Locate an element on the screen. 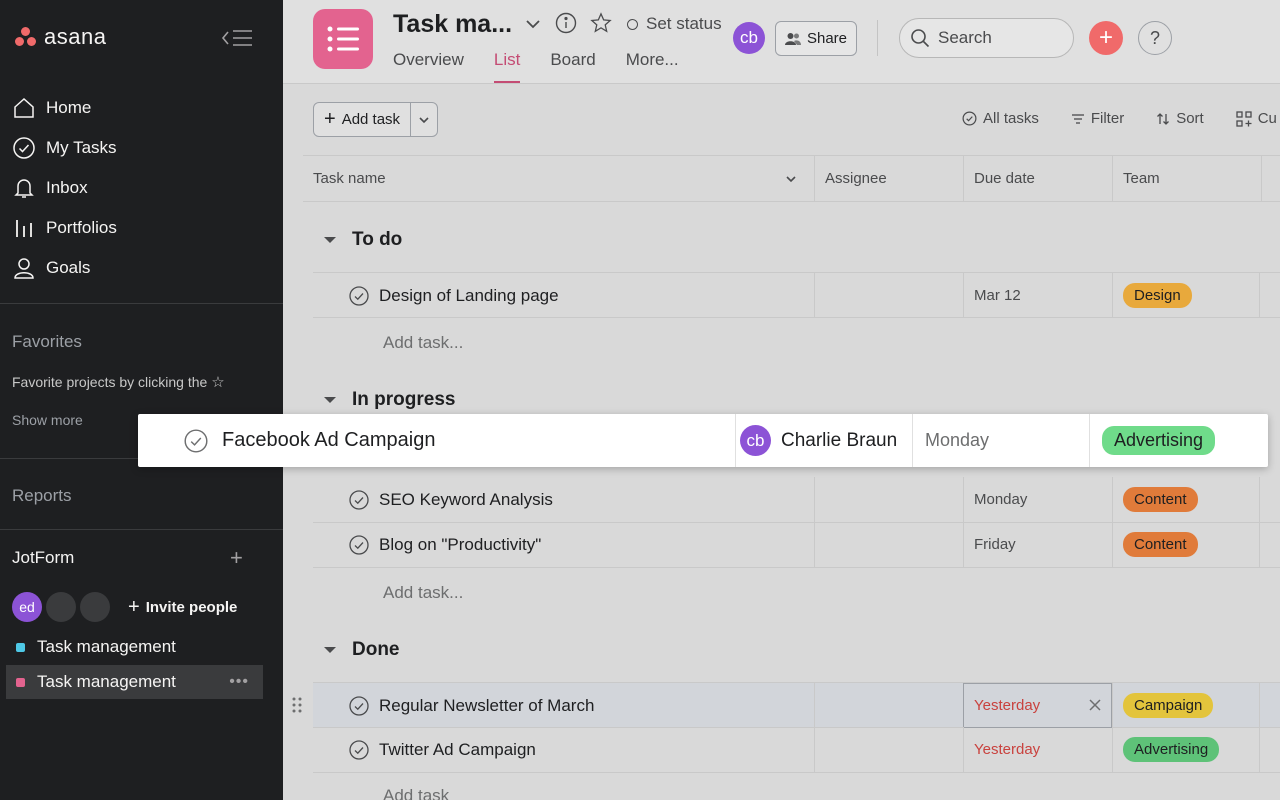 The image size is (1280, 800). tab-overview: Overview is located at coordinates (428, 67).